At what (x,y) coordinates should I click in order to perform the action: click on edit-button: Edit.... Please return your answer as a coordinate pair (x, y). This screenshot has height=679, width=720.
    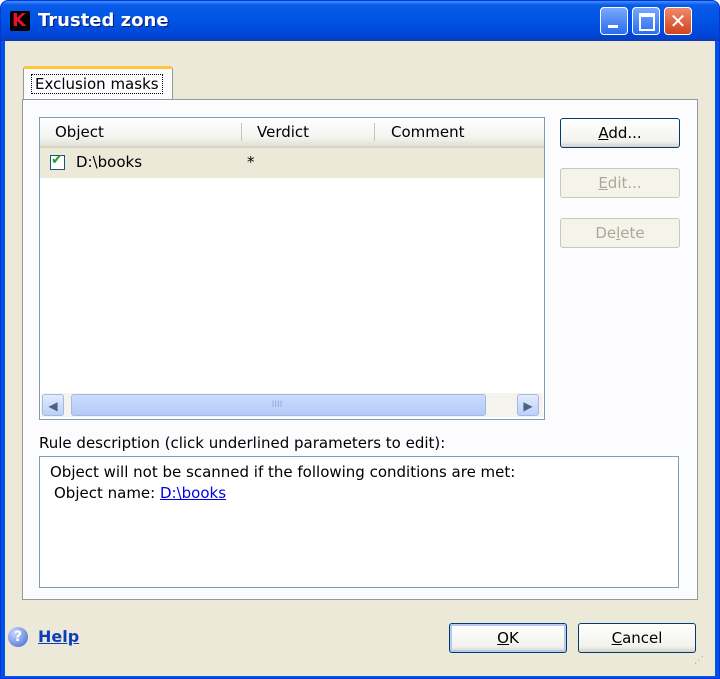
    Looking at the image, I should click on (620, 183).